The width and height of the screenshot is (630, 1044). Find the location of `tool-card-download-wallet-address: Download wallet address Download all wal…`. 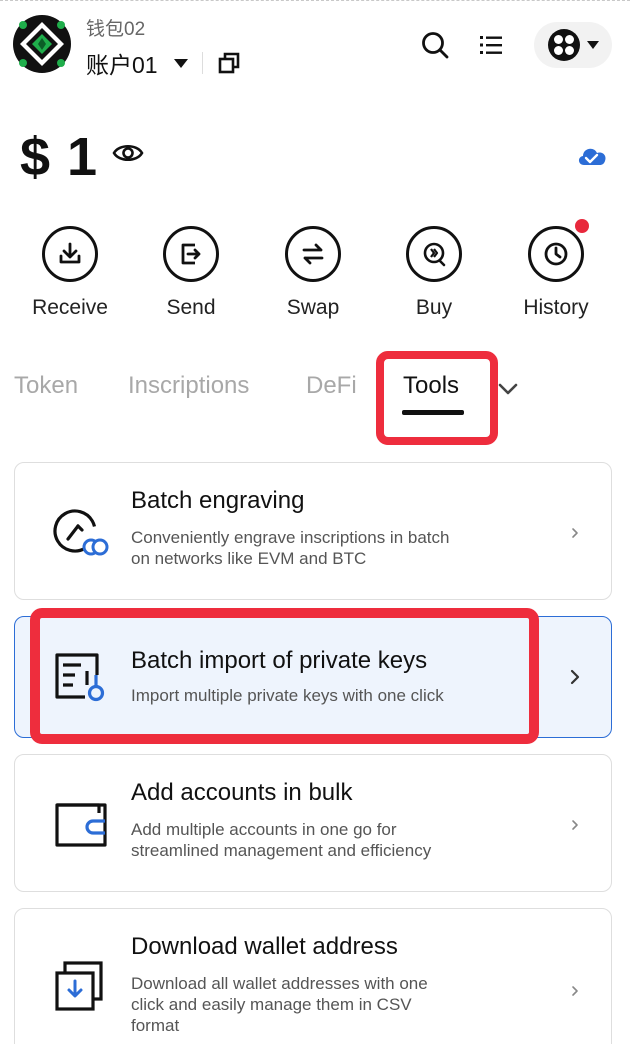

tool-card-download-wallet-address: Download wallet address Download all wal… is located at coordinates (313, 976).